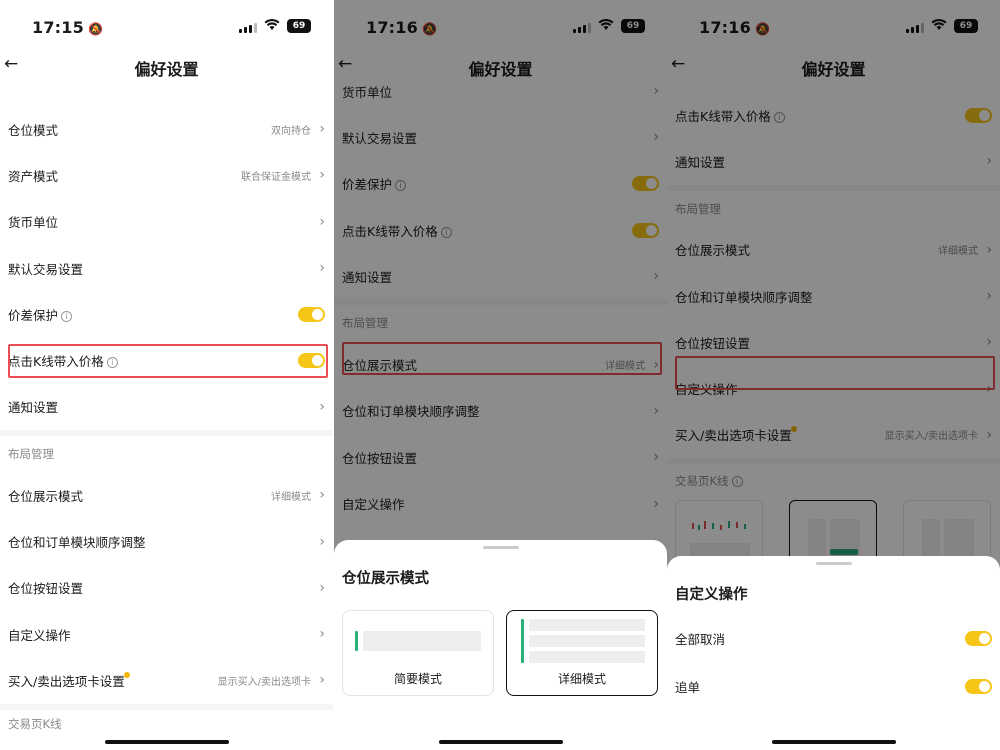 The height and width of the screenshot is (750, 1000). Describe the element at coordinates (978, 638) in the screenshot. I see `cancel-all-toggle` at that location.